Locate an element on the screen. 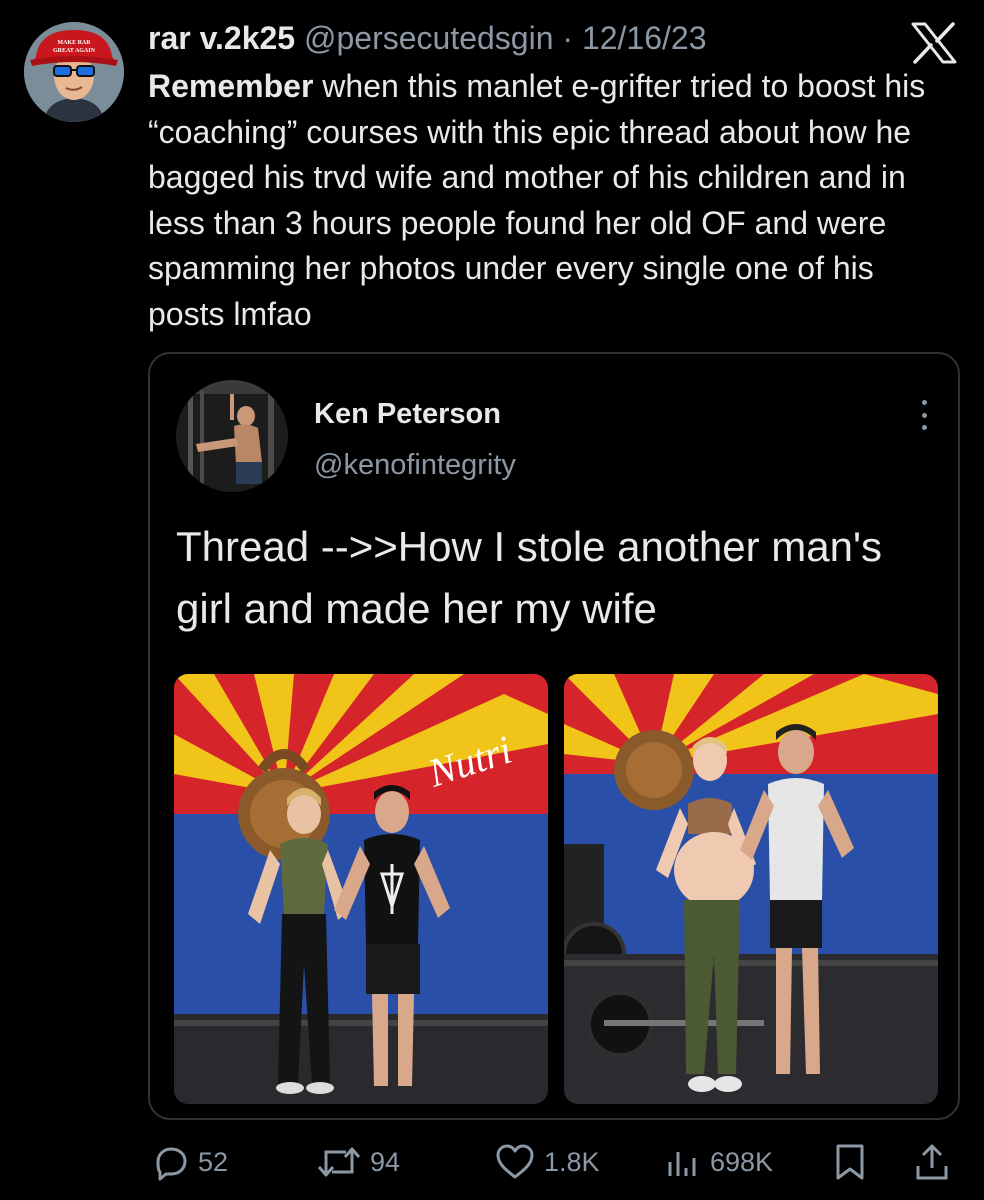 The width and height of the screenshot is (984, 1200). repost-button: 94 is located at coordinates (358, 1162).